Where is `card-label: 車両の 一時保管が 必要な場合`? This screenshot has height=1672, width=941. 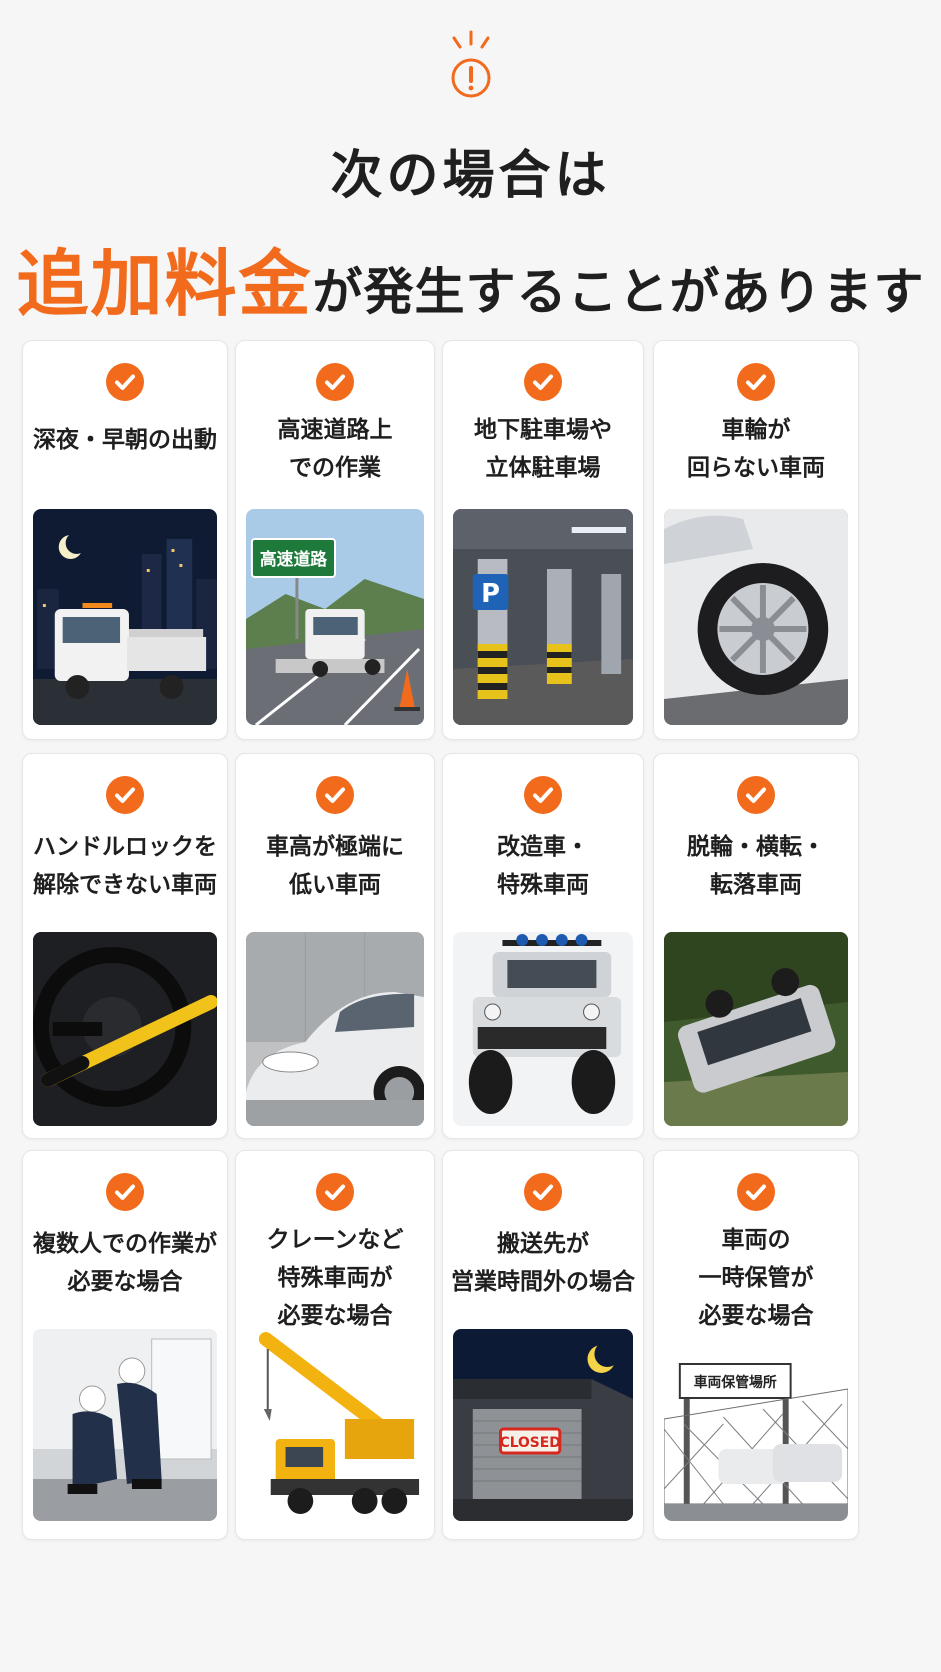 card-label: 車両の 一時保管が 必要な場合 is located at coordinates (756, 1278).